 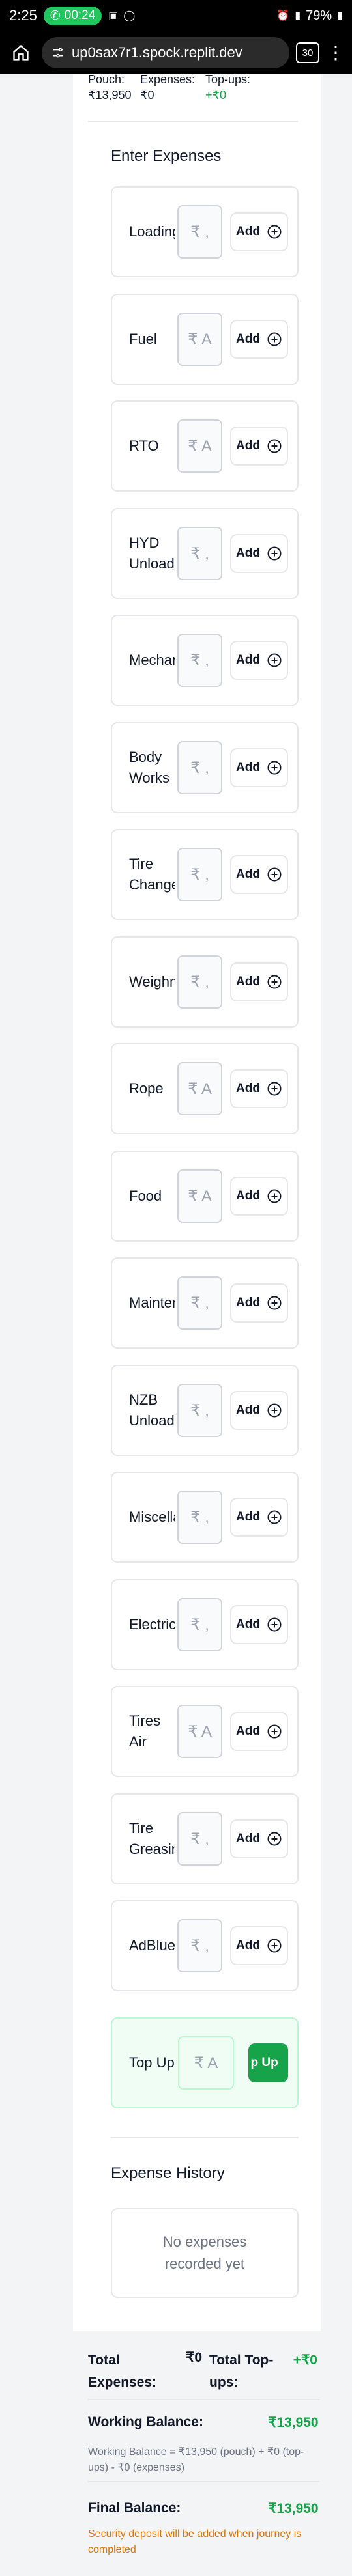 I want to click on expense-card: Mechan₹ , Add, so click(x=205, y=661).